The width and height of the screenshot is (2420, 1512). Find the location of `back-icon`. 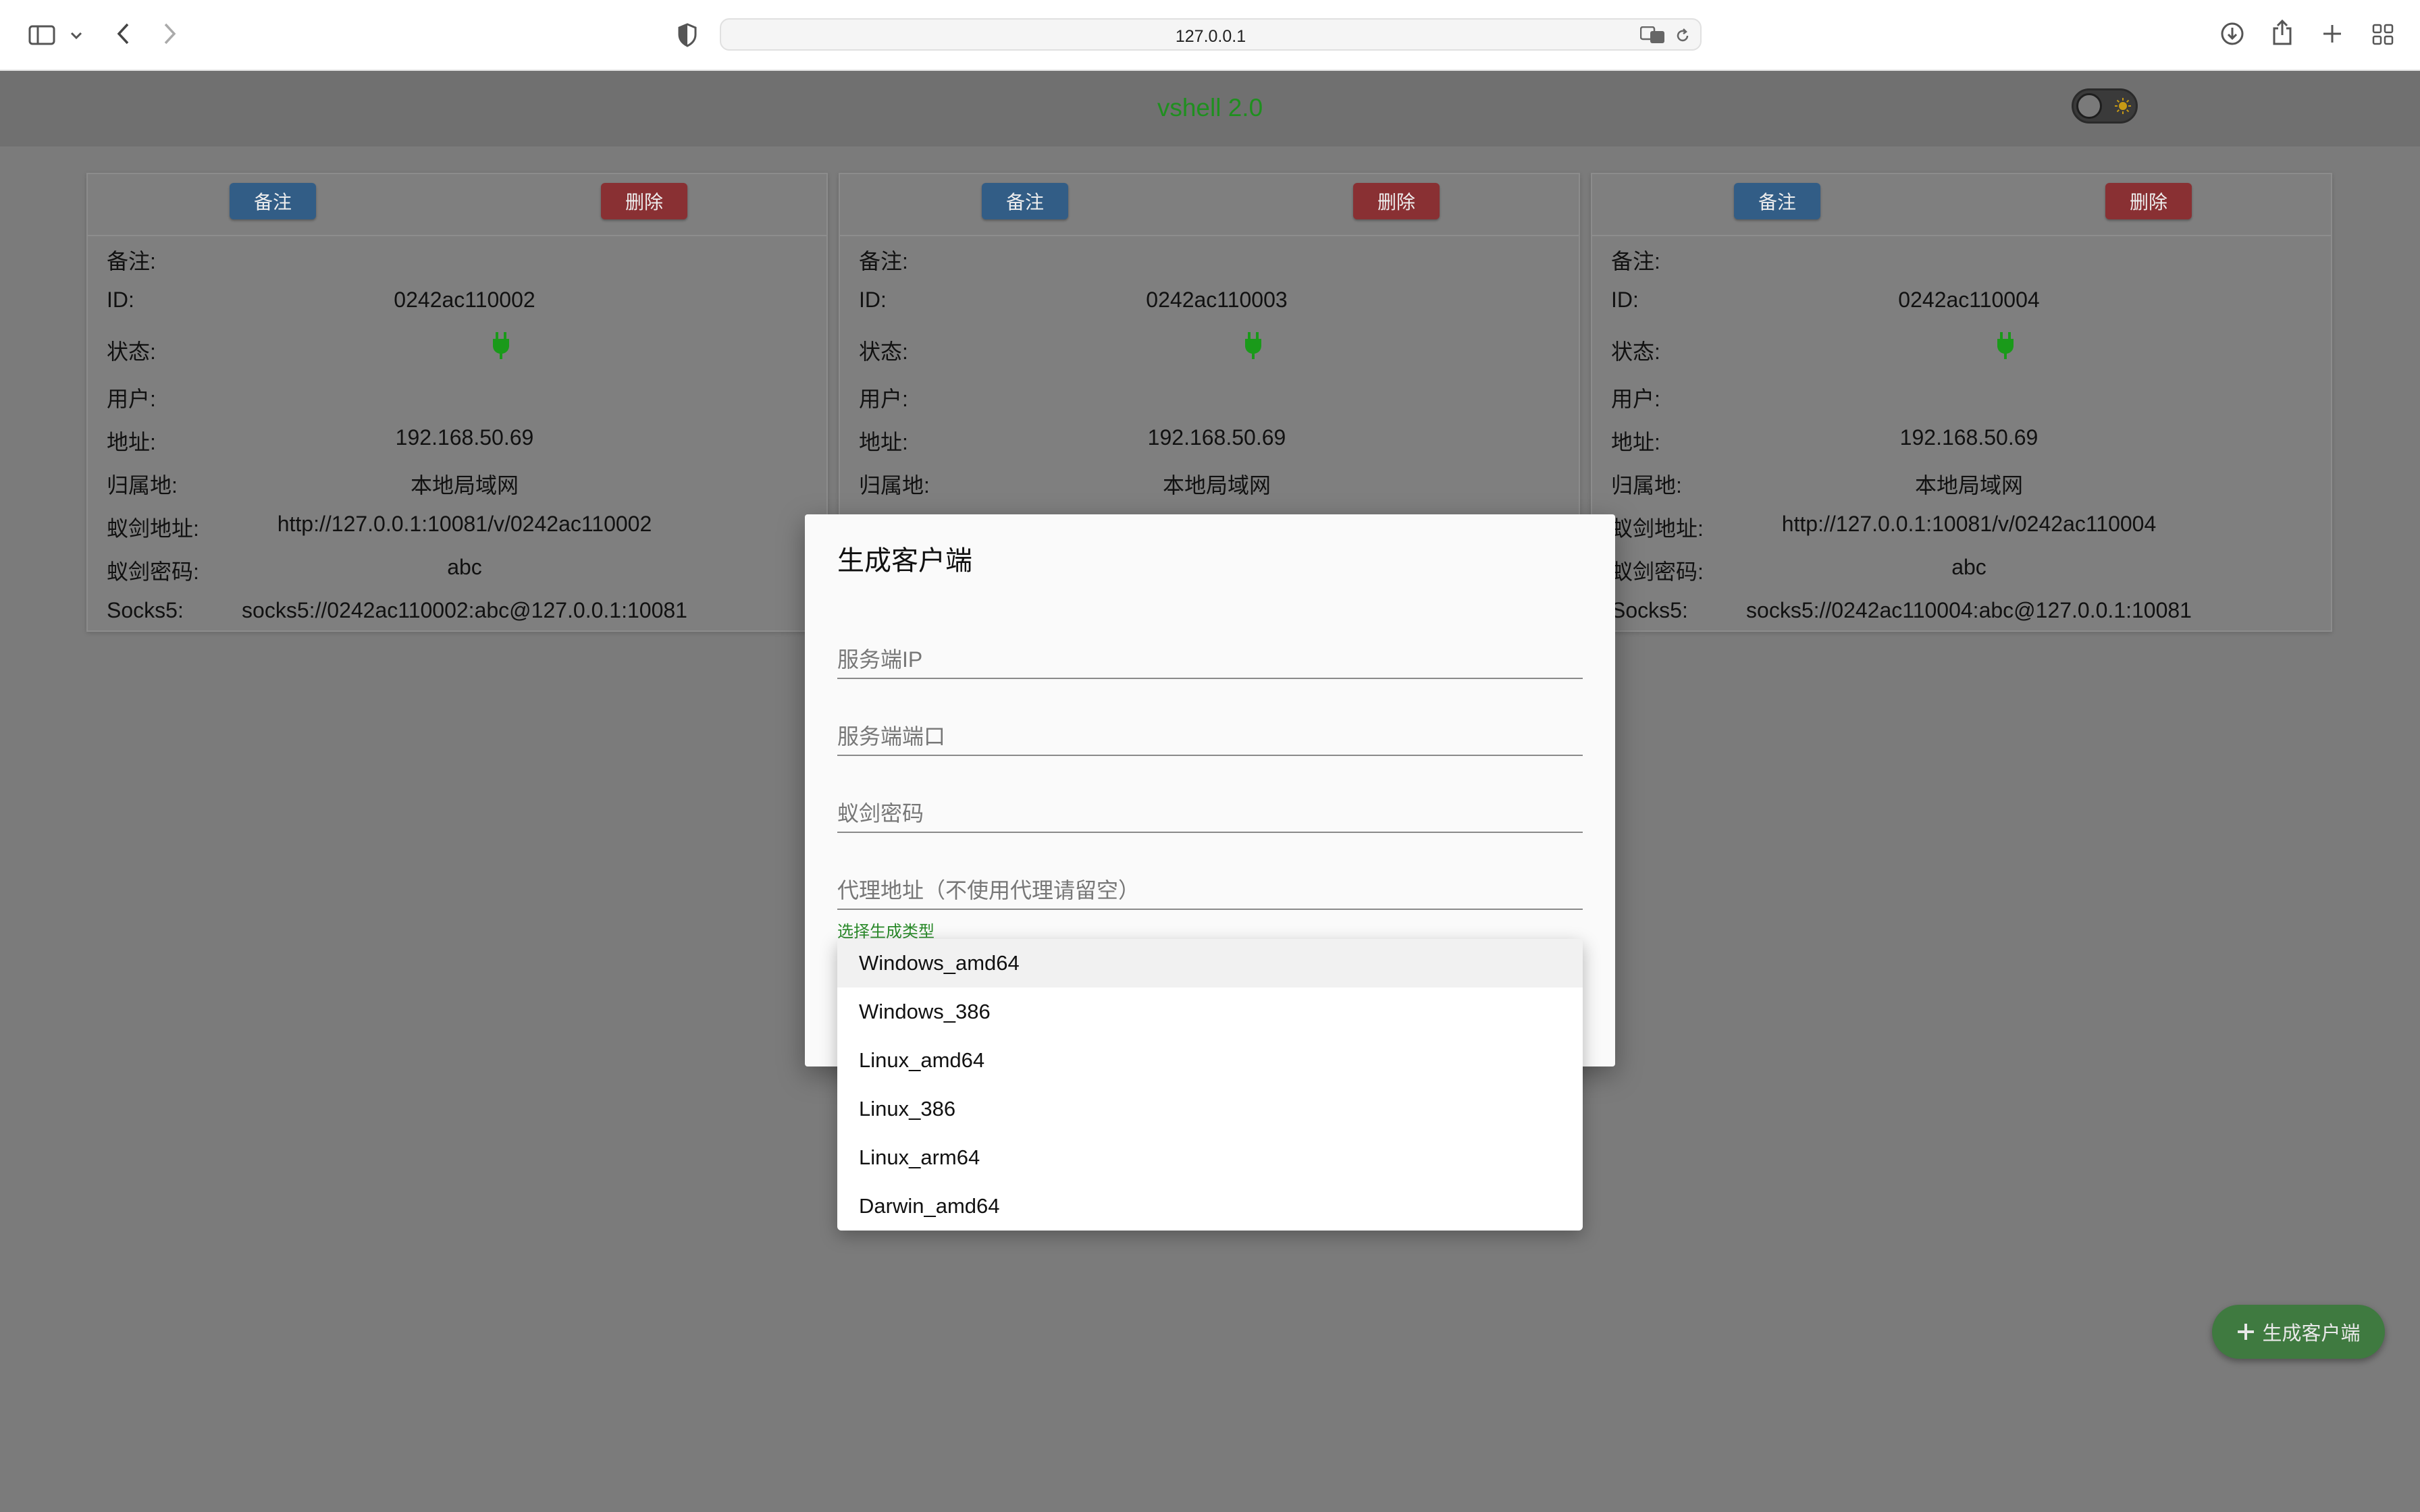

back-icon is located at coordinates (123, 33).